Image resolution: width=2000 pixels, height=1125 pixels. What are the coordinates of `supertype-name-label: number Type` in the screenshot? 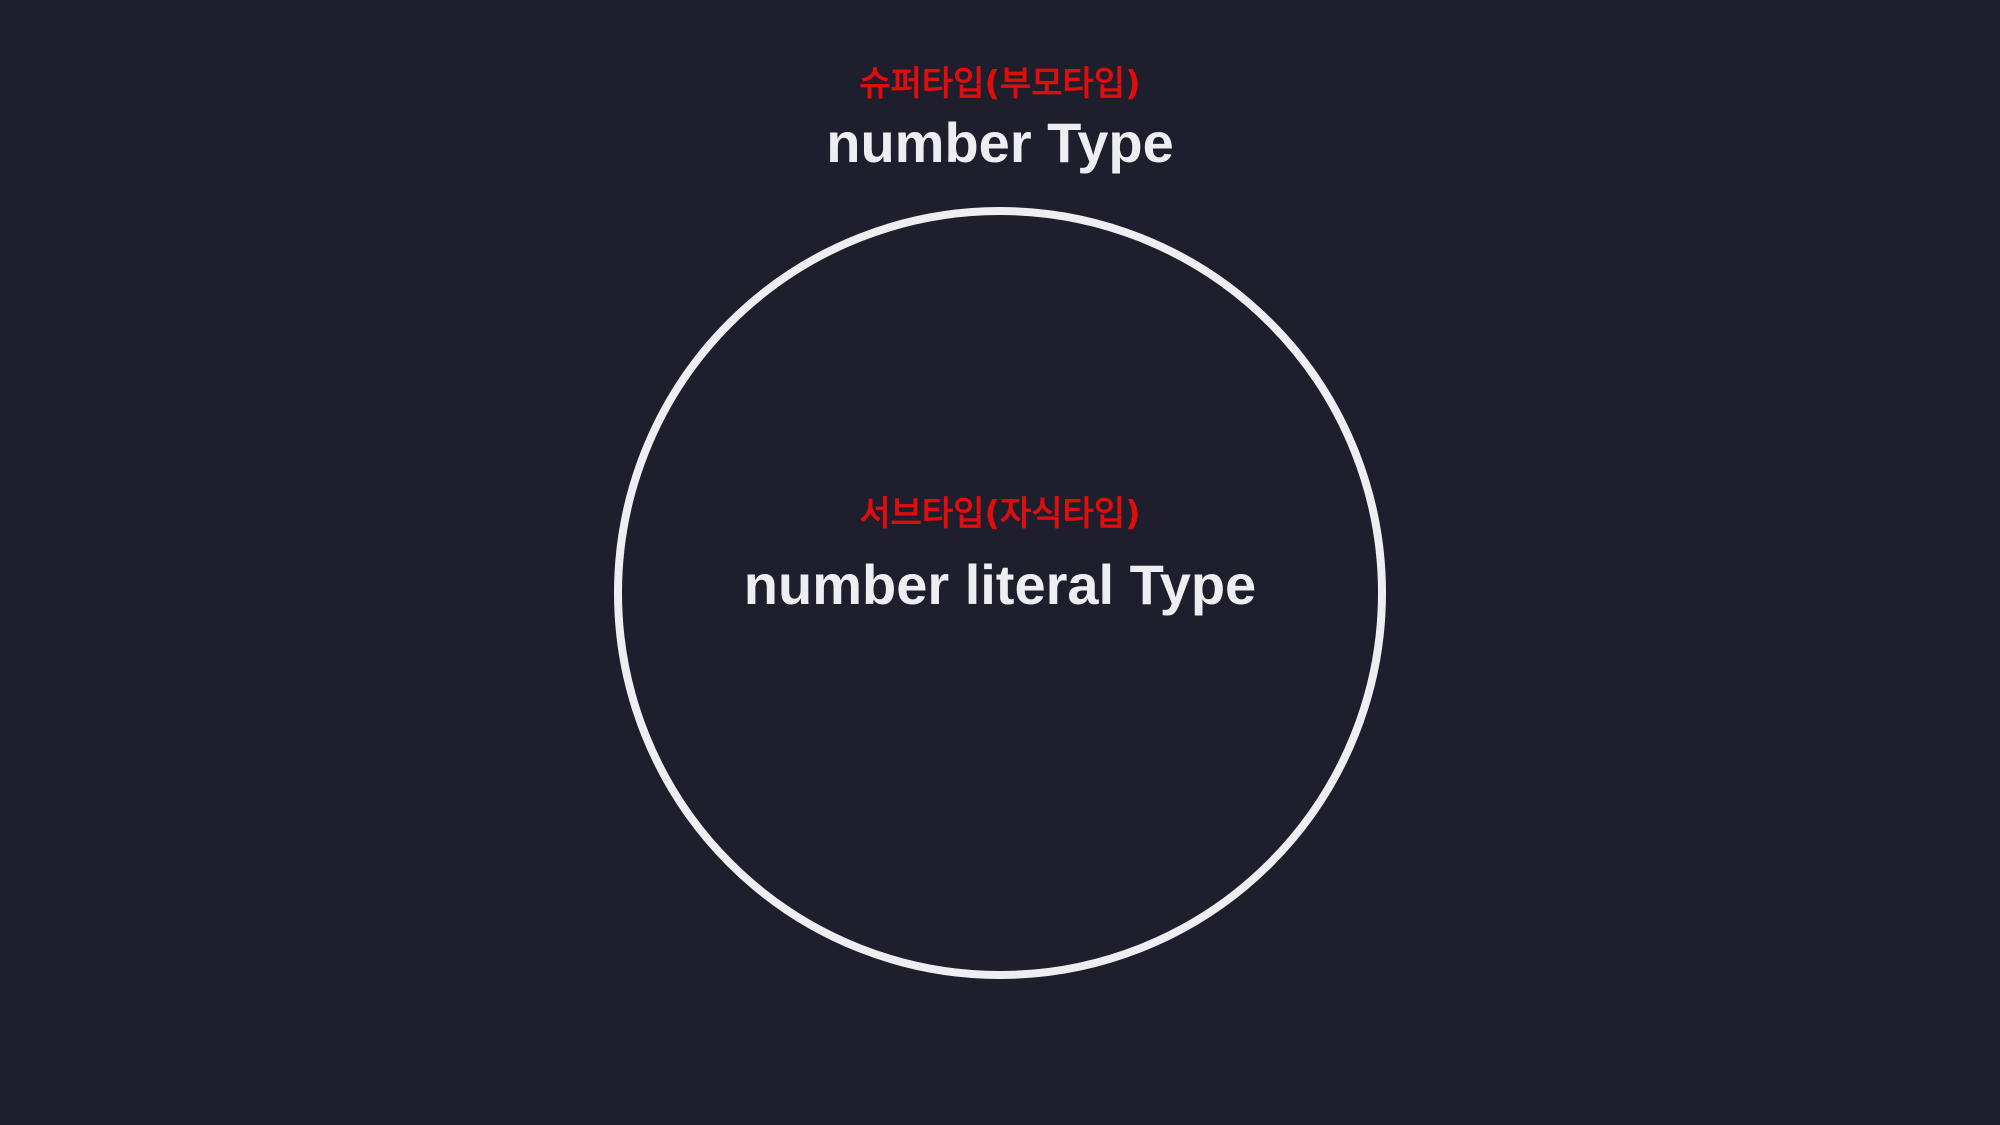 It's located at (1000, 142).